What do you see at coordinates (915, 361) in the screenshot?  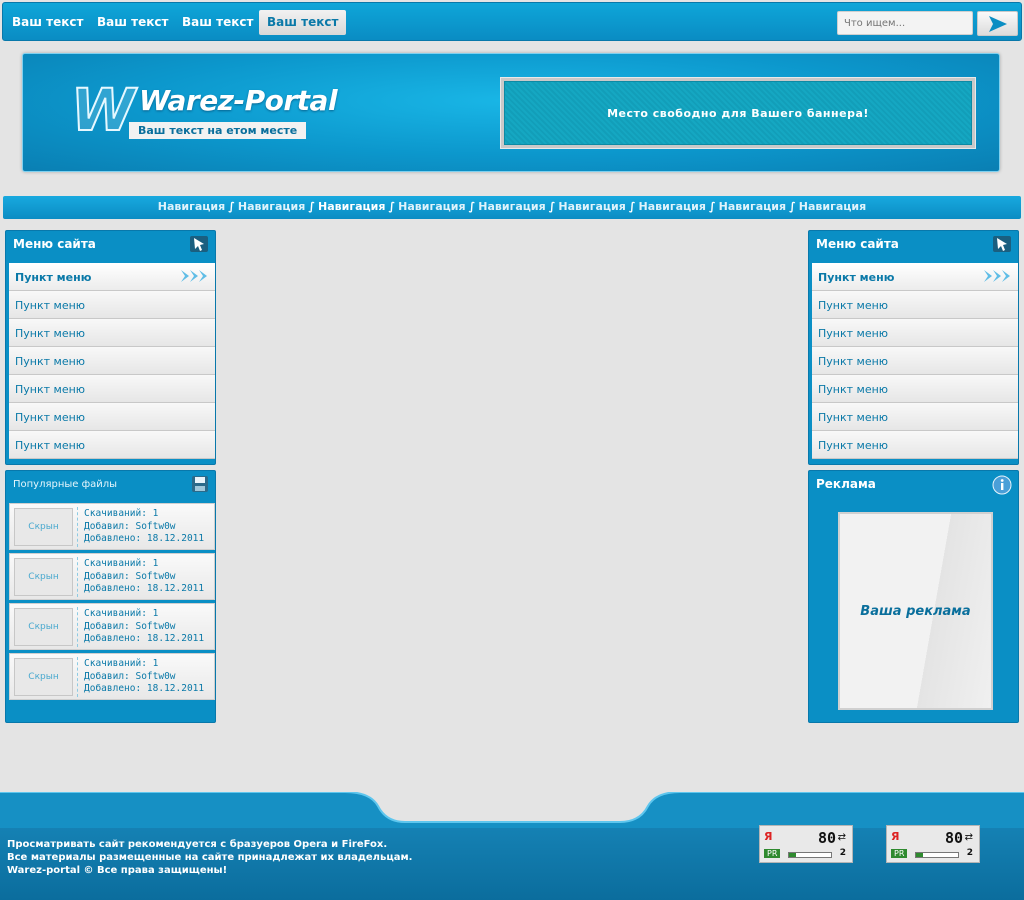 I see `right-menu-item-4: Пункт меню` at bounding box center [915, 361].